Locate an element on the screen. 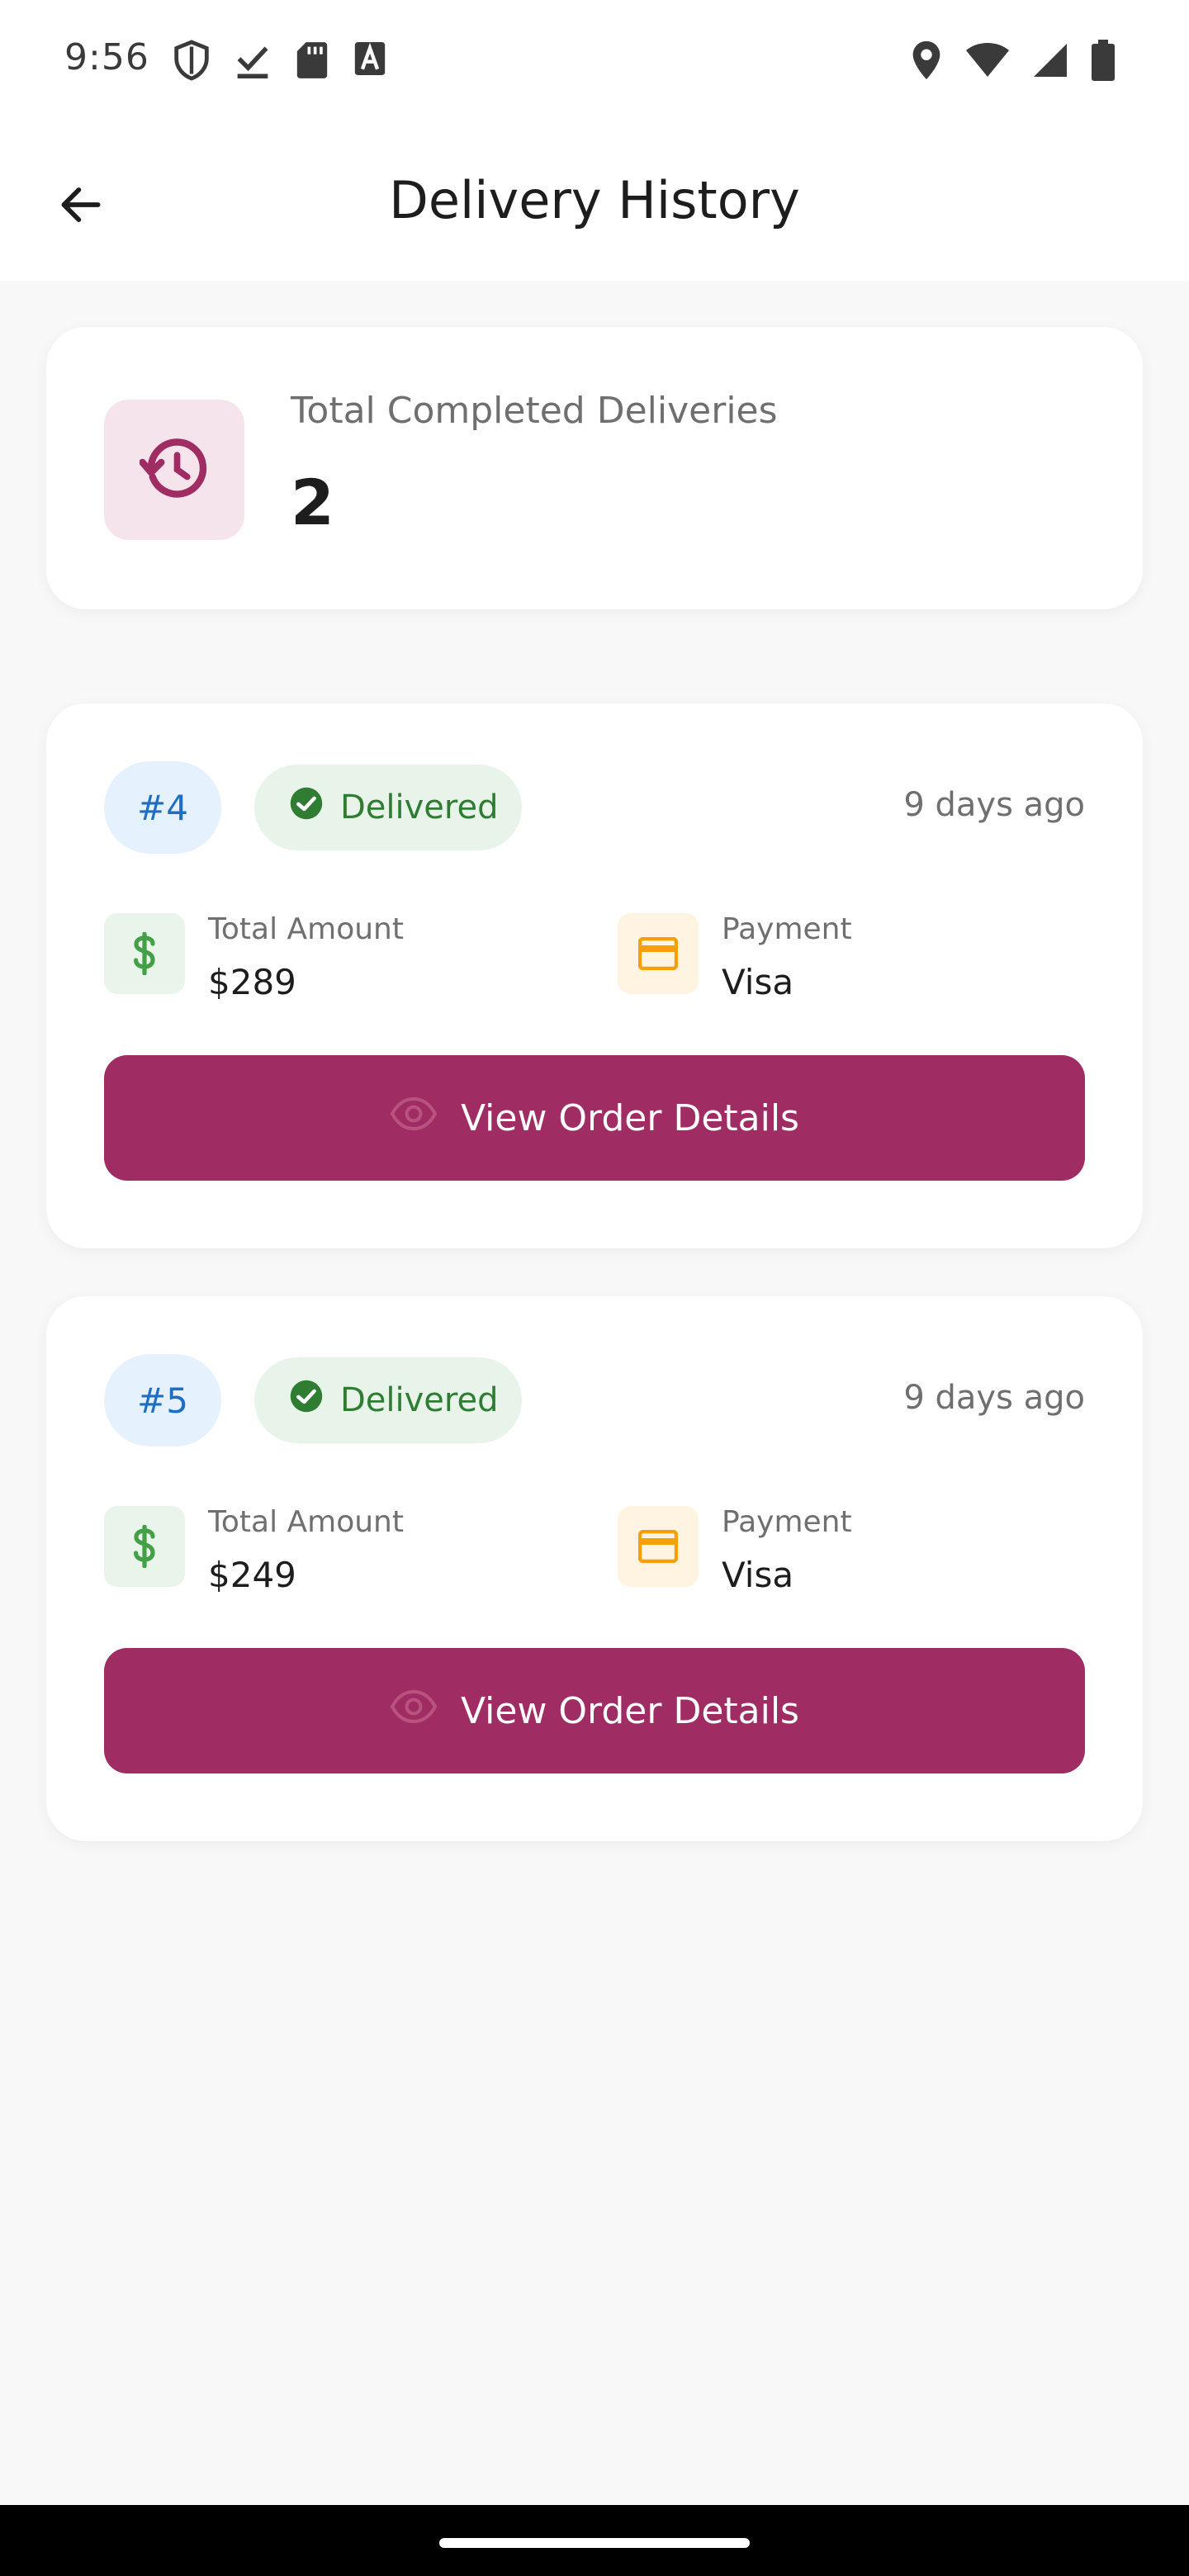  wifi-icon is located at coordinates (987, 60).